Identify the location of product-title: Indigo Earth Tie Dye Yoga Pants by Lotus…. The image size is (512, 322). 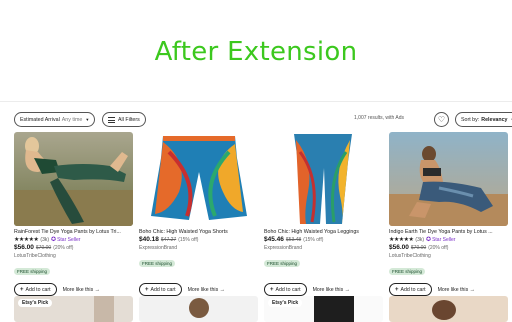
(448, 232).